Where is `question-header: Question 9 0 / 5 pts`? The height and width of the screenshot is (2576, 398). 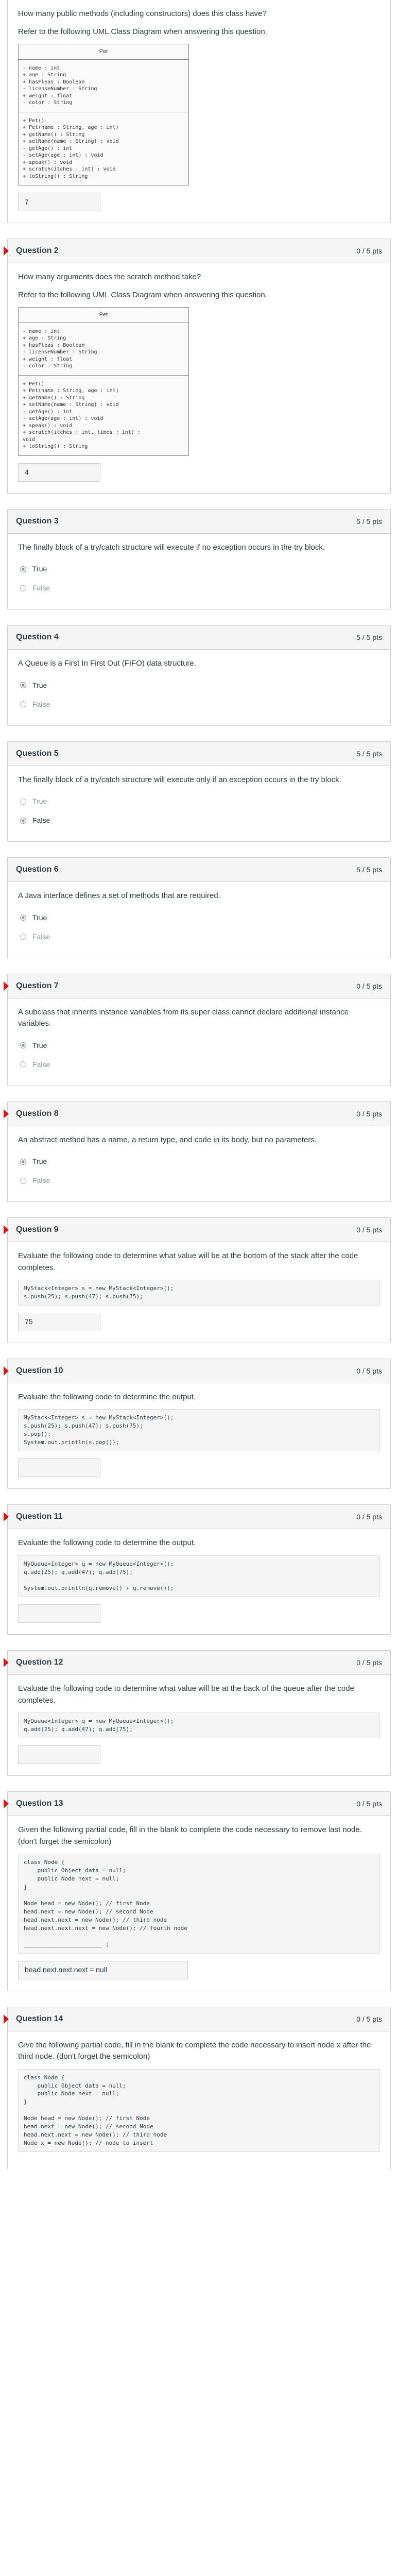
question-header: Question 9 0 / 5 pts is located at coordinates (197, 1230).